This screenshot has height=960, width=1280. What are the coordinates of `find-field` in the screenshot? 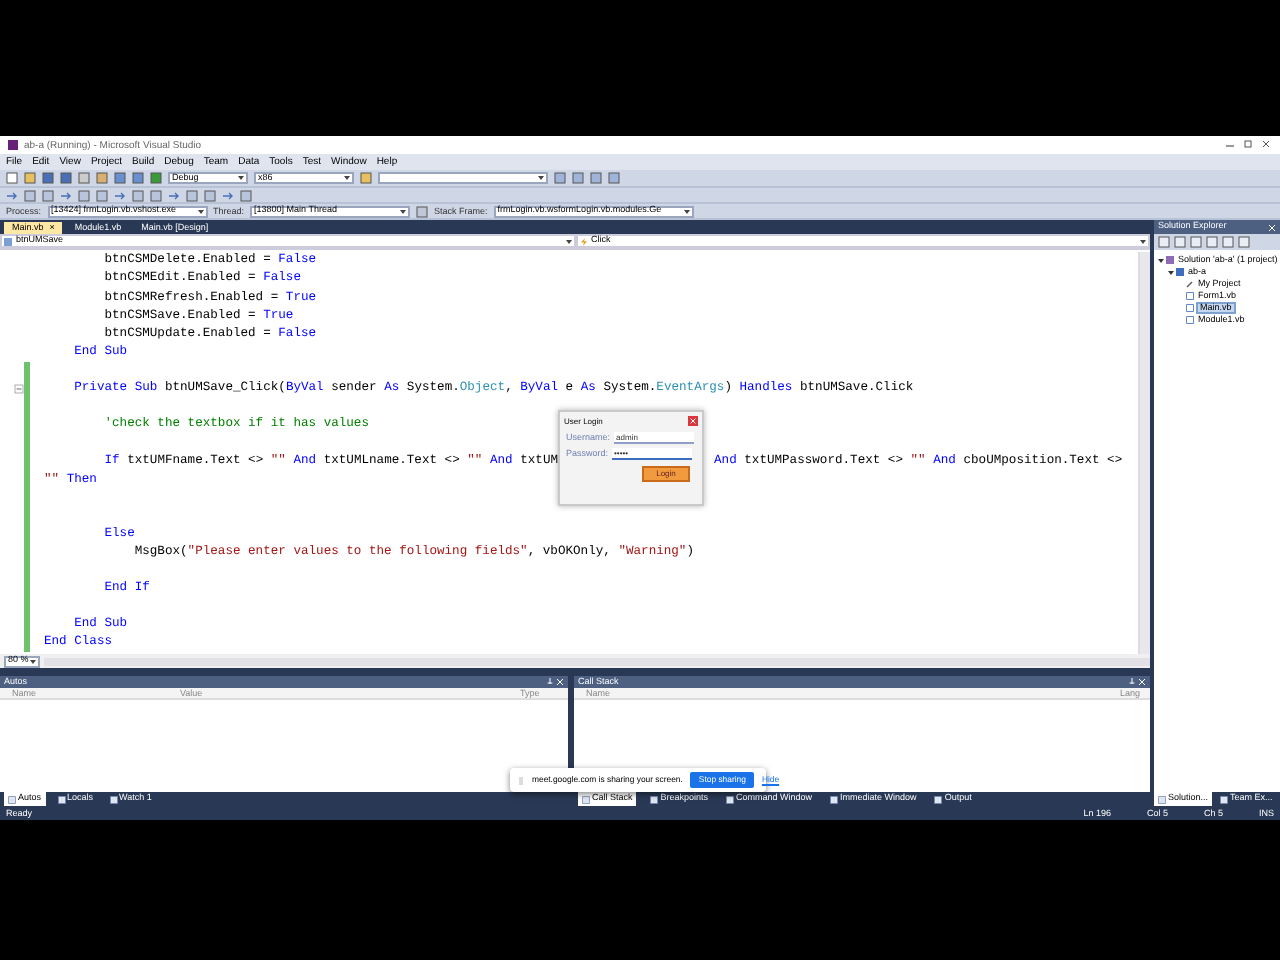 It's located at (463, 178).